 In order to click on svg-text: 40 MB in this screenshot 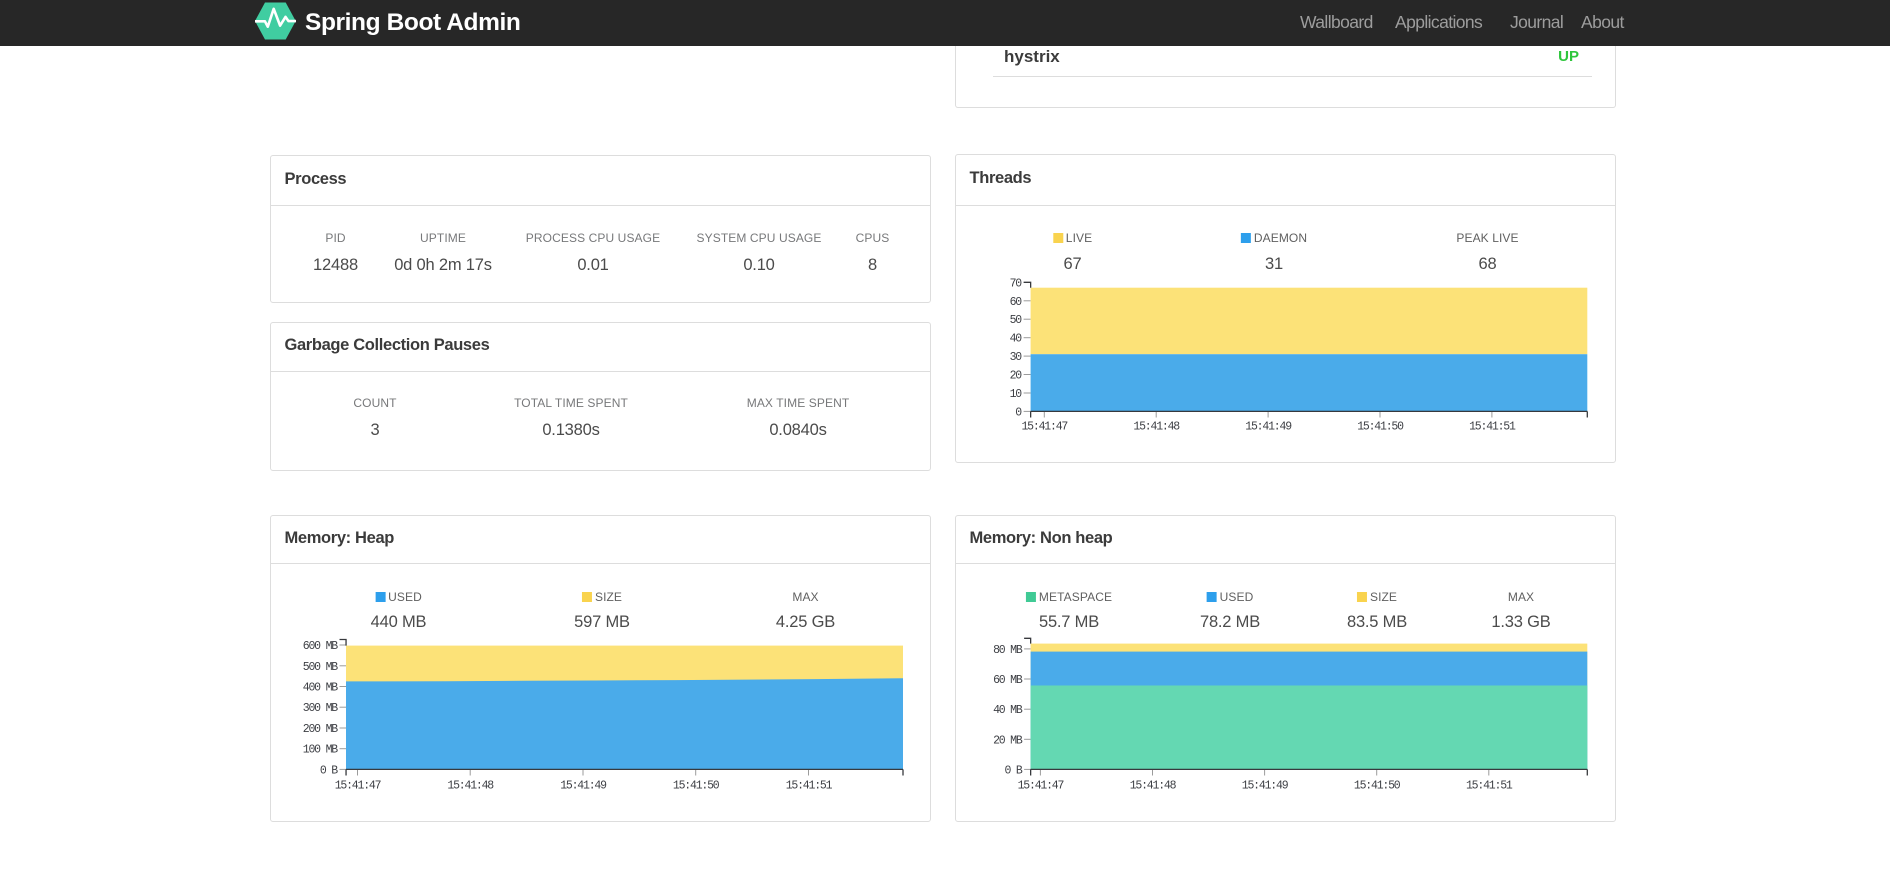, I will do `click(1008, 710)`.